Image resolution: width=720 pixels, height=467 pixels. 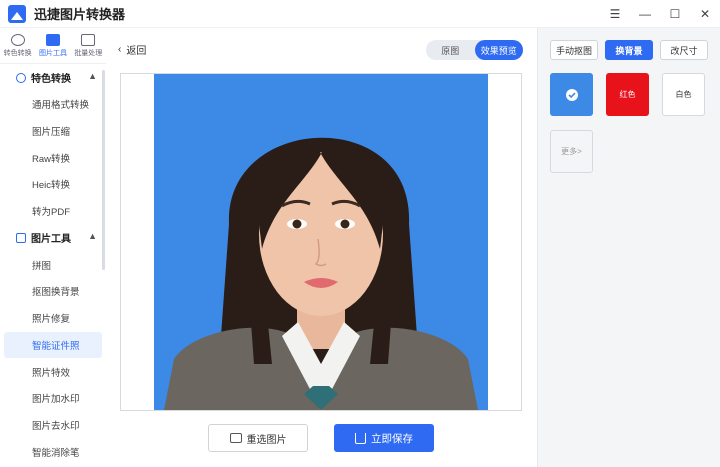 I want to click on tab-manual-cutout: 手动抠图, so click(x=574, y=50).